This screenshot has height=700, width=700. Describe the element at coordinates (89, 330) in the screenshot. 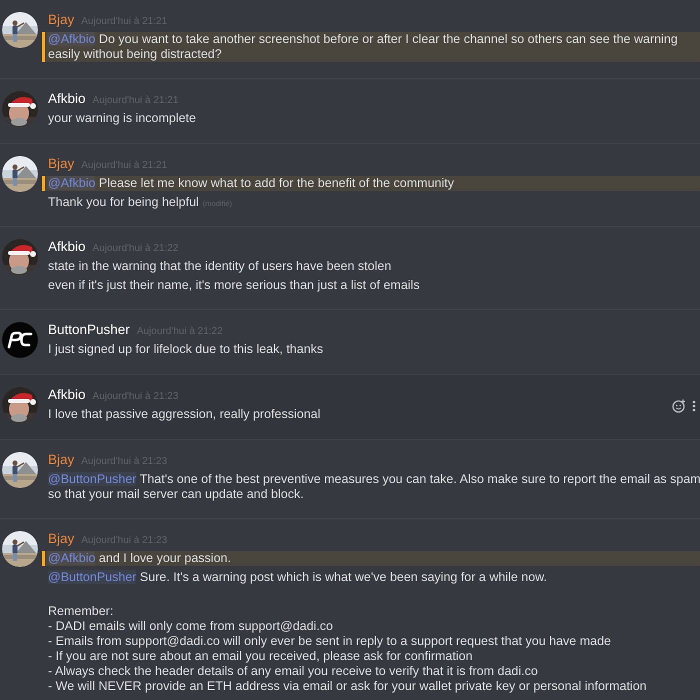

I see `author-name: ButtonPusher` at that location.